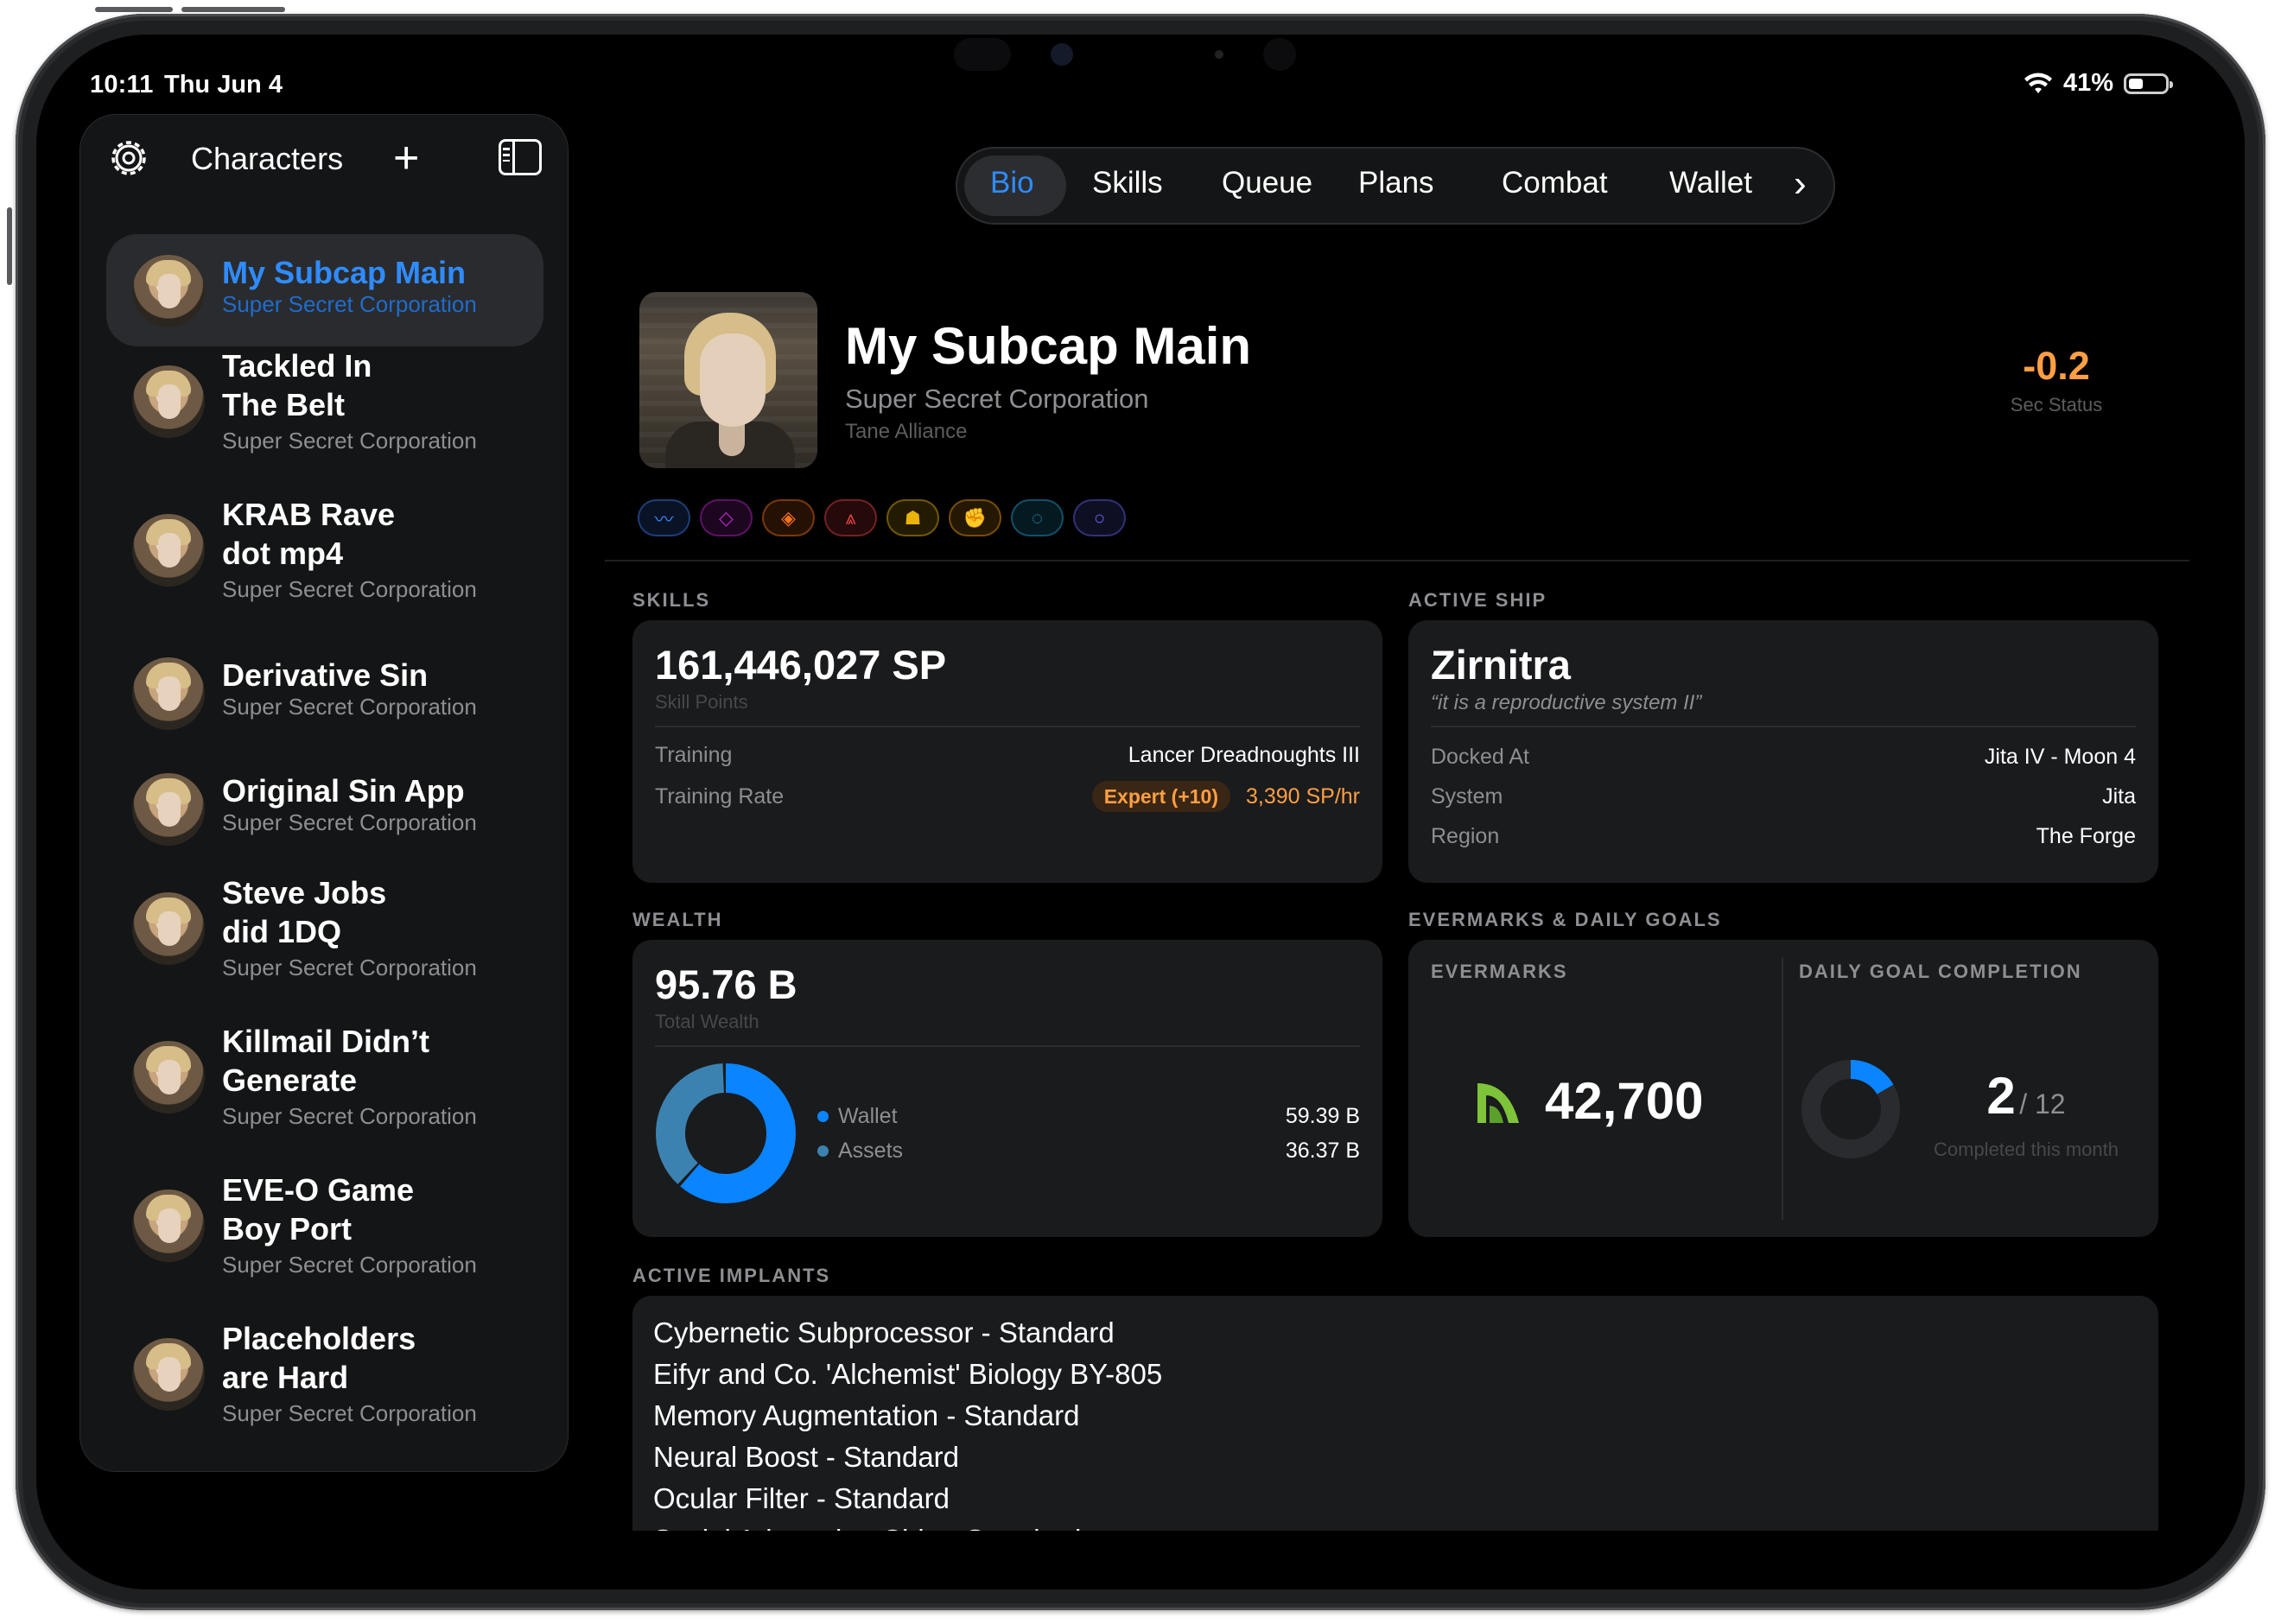 This screenshot has height=1624, width=2281. Describe the element at coordinates (1099, 517) in the screenshot. I see `ring-icon: ○` at that location.